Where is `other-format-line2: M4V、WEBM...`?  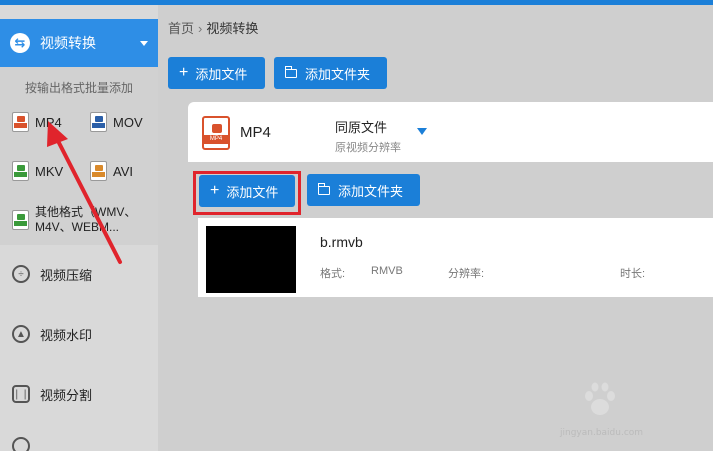 other-format-line2: M4V、WEBM... is located at coordinates (77, 227).